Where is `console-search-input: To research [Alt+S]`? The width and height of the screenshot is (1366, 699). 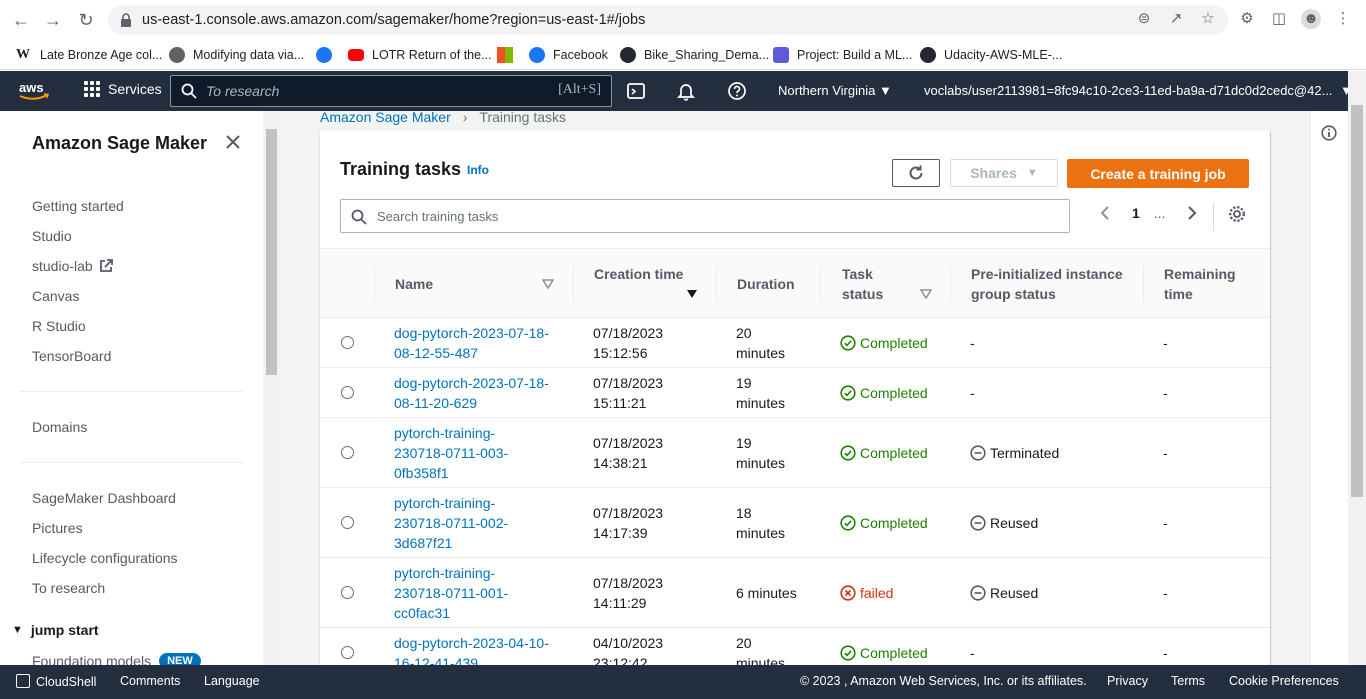
console-search-input: To research [Alt+S] is located at coordinates (391, 91).